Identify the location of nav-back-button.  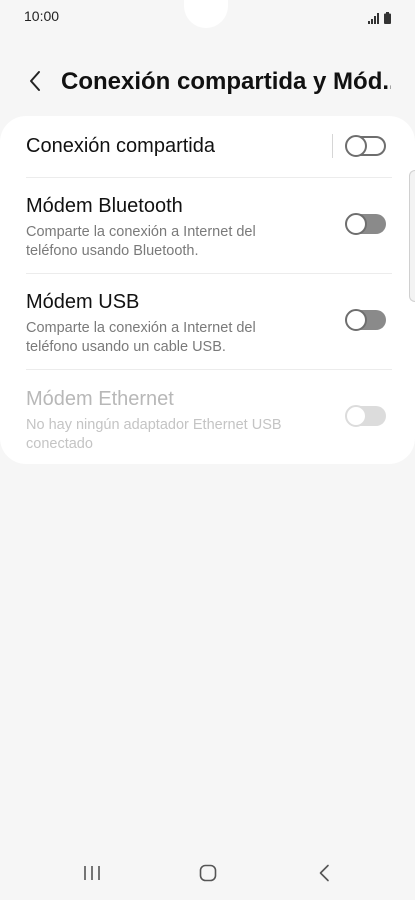
(324, 873).